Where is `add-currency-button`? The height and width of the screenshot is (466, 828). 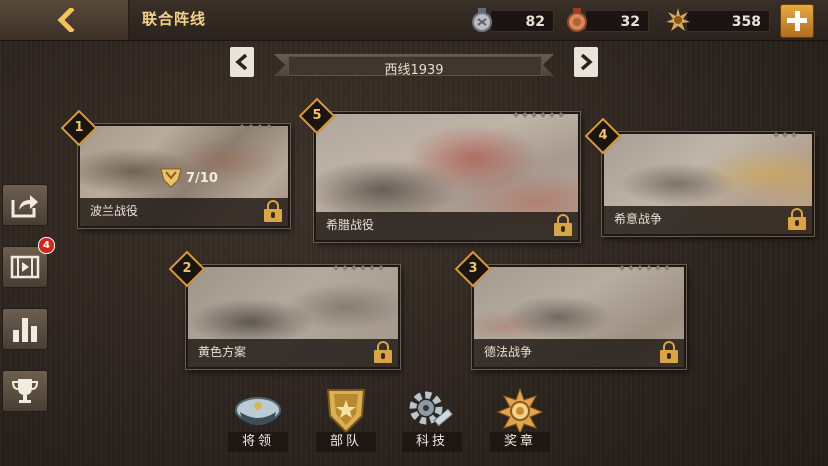
add-currency-button is located at coordinates (797, 21).